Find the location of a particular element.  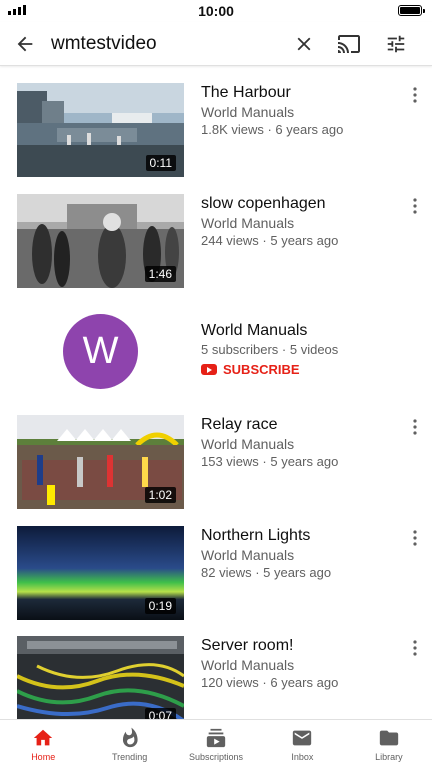

video-thumbnail: 0:19 is located at coordinates (100, 573).